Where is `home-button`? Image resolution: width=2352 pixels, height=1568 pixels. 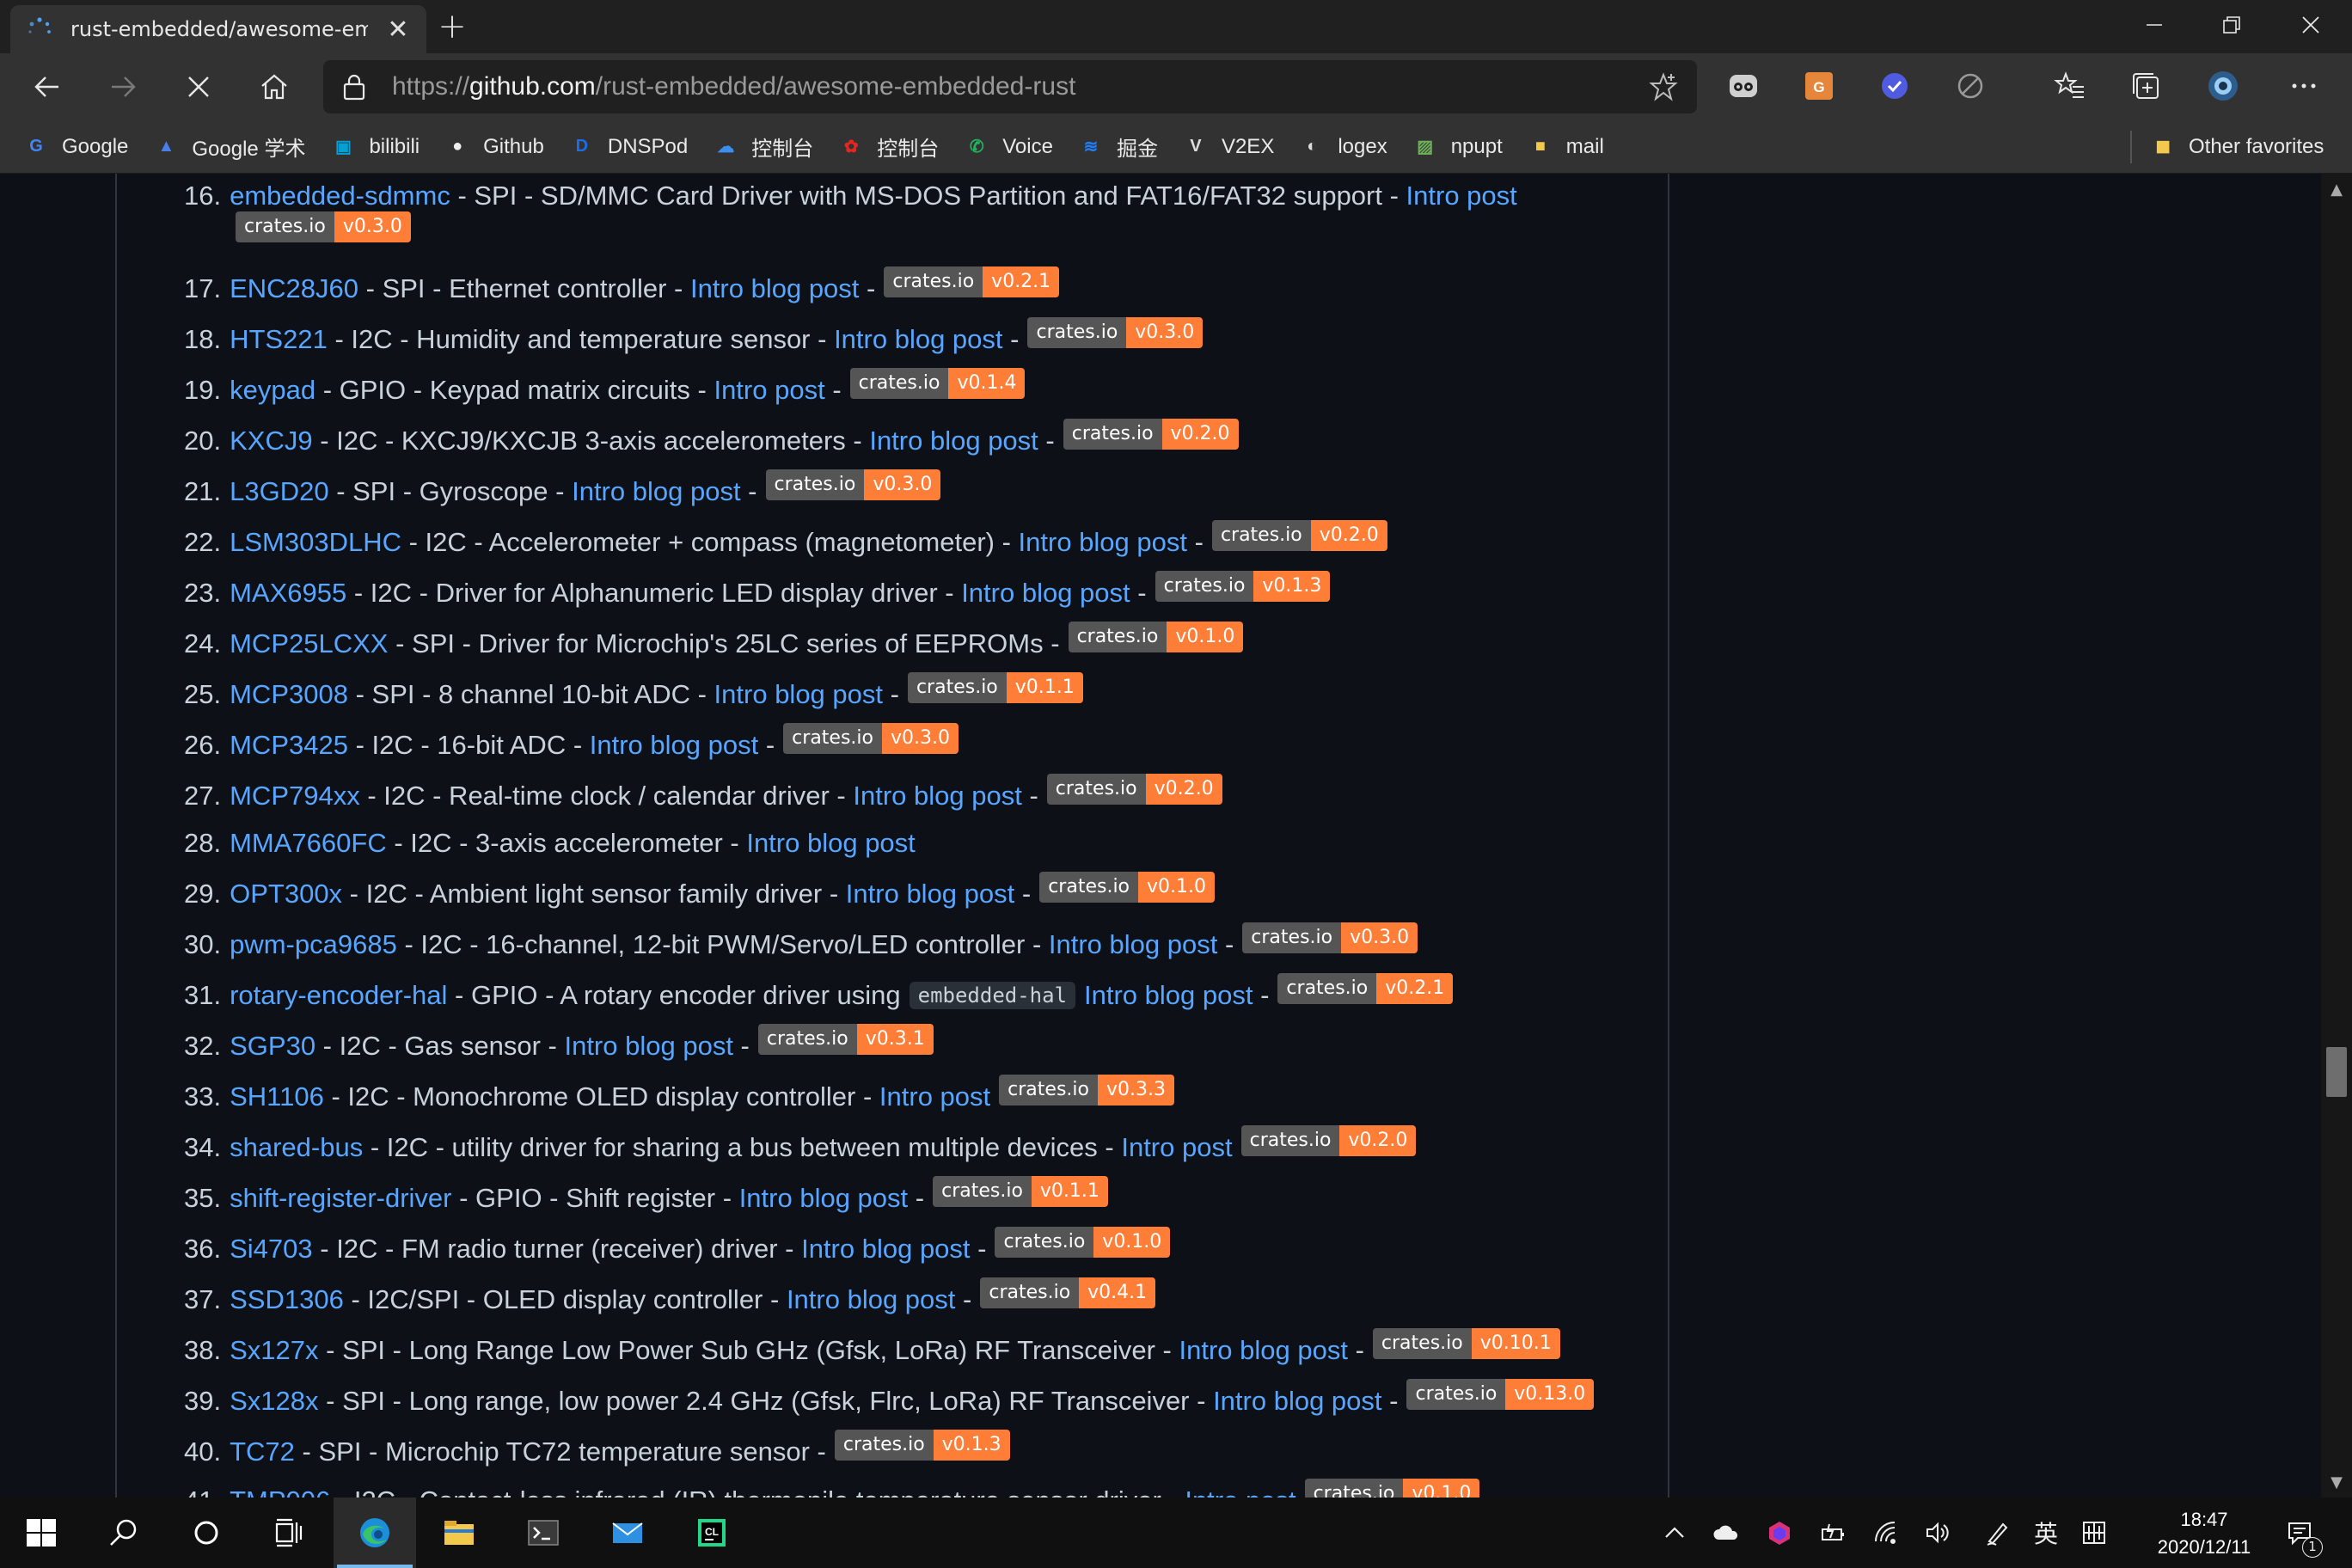
home-button is located at coordinates (274, 87).